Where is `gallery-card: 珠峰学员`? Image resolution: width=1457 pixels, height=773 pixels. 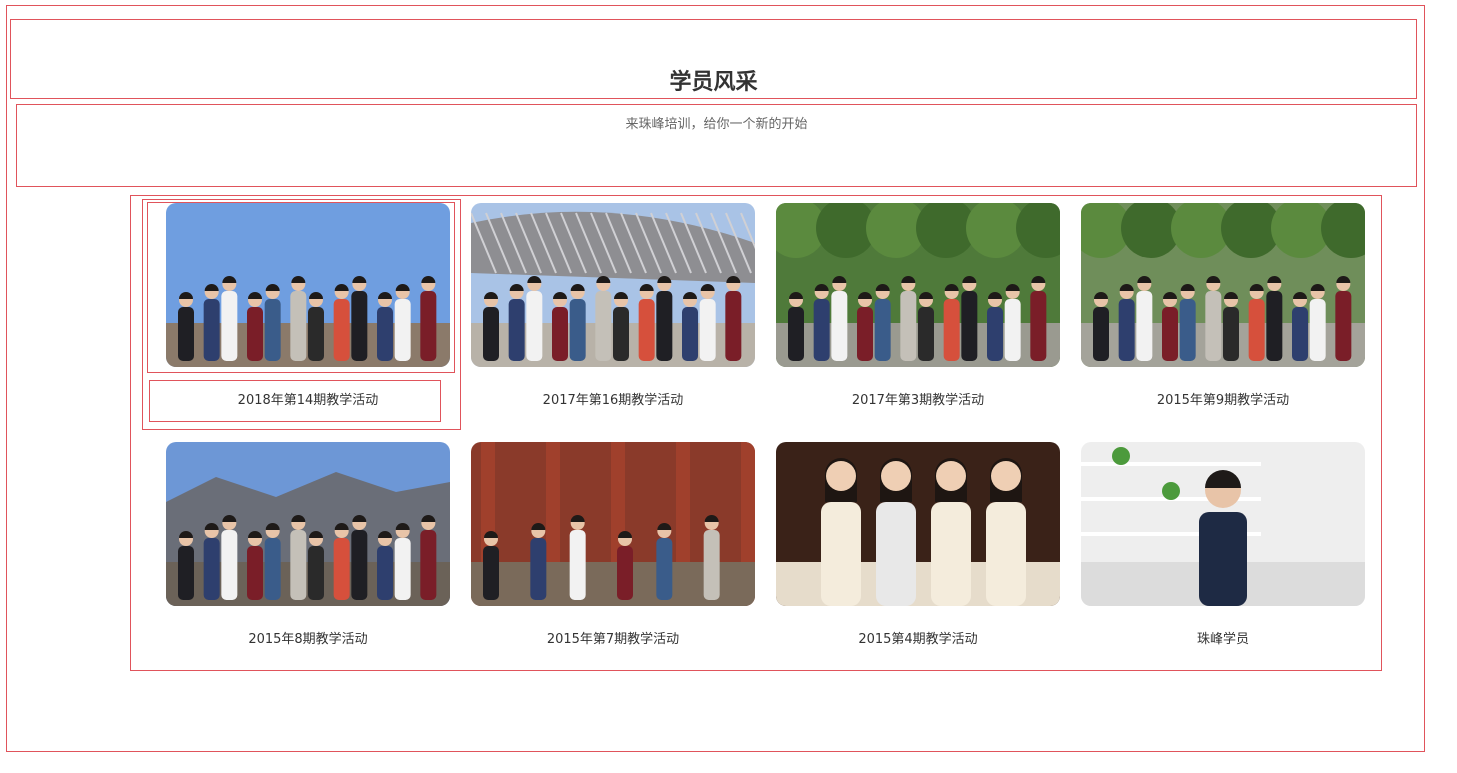
gallery-card: 珠峰学员 is located at coordinates (1223, 544).